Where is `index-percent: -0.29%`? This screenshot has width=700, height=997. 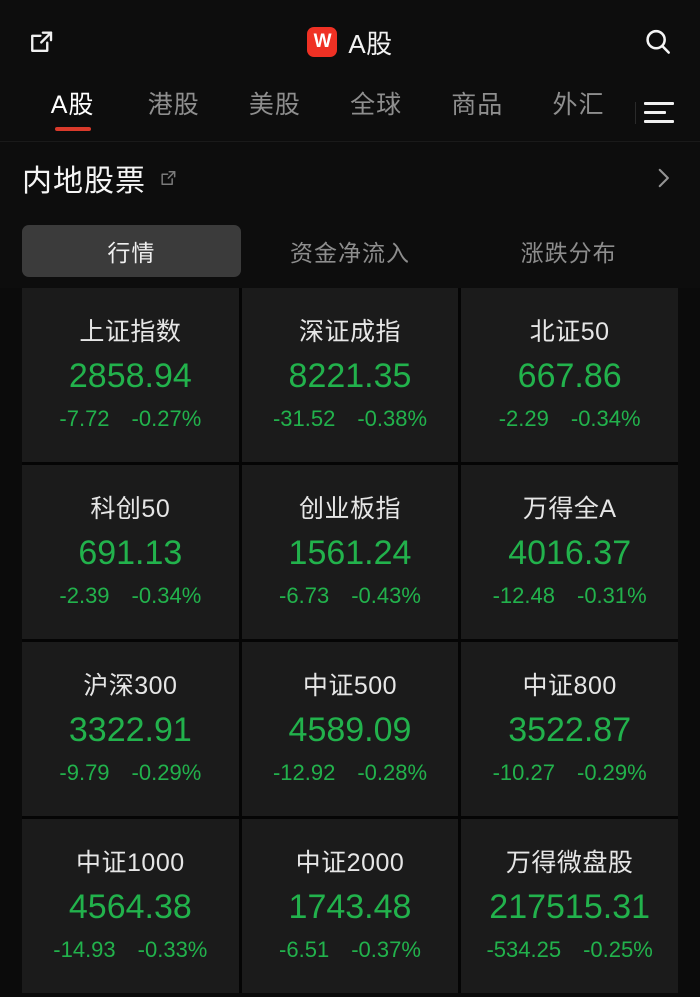 index-percent: -0.29% is located at coordinates (166, 772).